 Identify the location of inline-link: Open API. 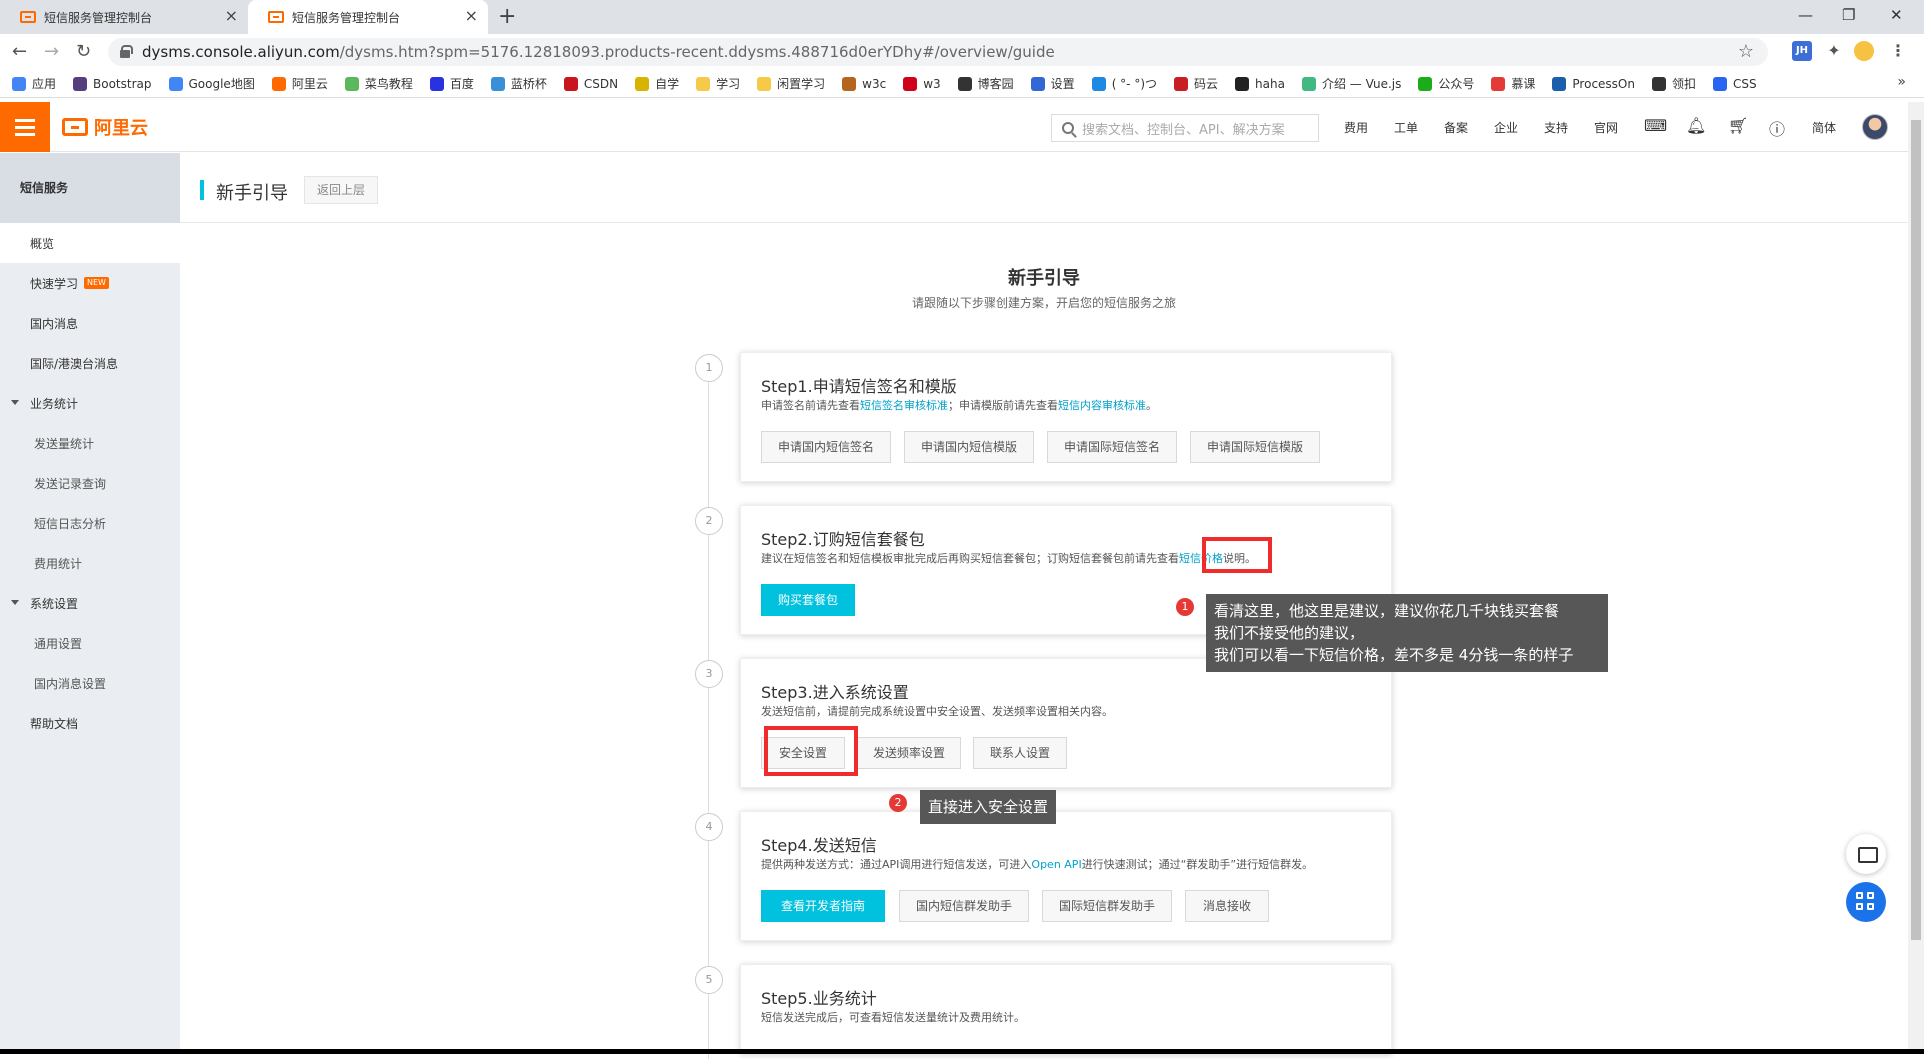
(1056, 864).